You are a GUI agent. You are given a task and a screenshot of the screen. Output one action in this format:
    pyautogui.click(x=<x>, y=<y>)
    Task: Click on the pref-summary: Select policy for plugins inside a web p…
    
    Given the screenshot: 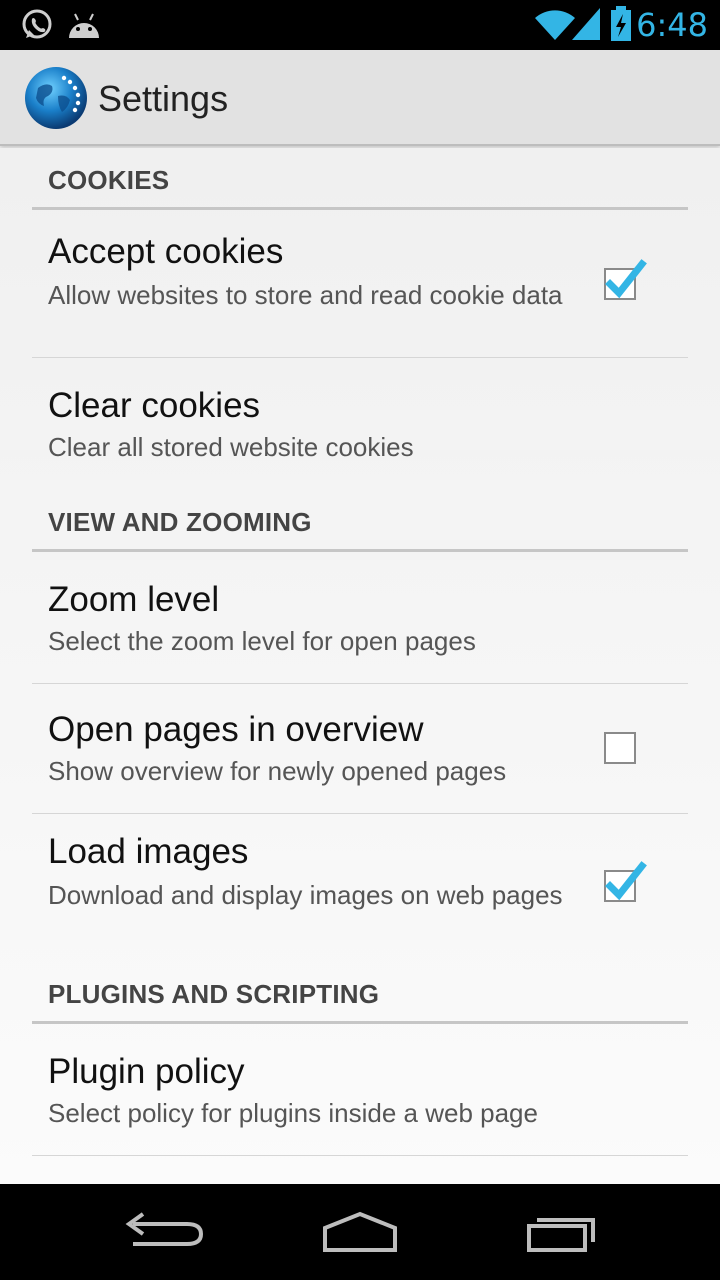 What is the action you would take?
    pyautogui.click(x=293, y=1113)
    